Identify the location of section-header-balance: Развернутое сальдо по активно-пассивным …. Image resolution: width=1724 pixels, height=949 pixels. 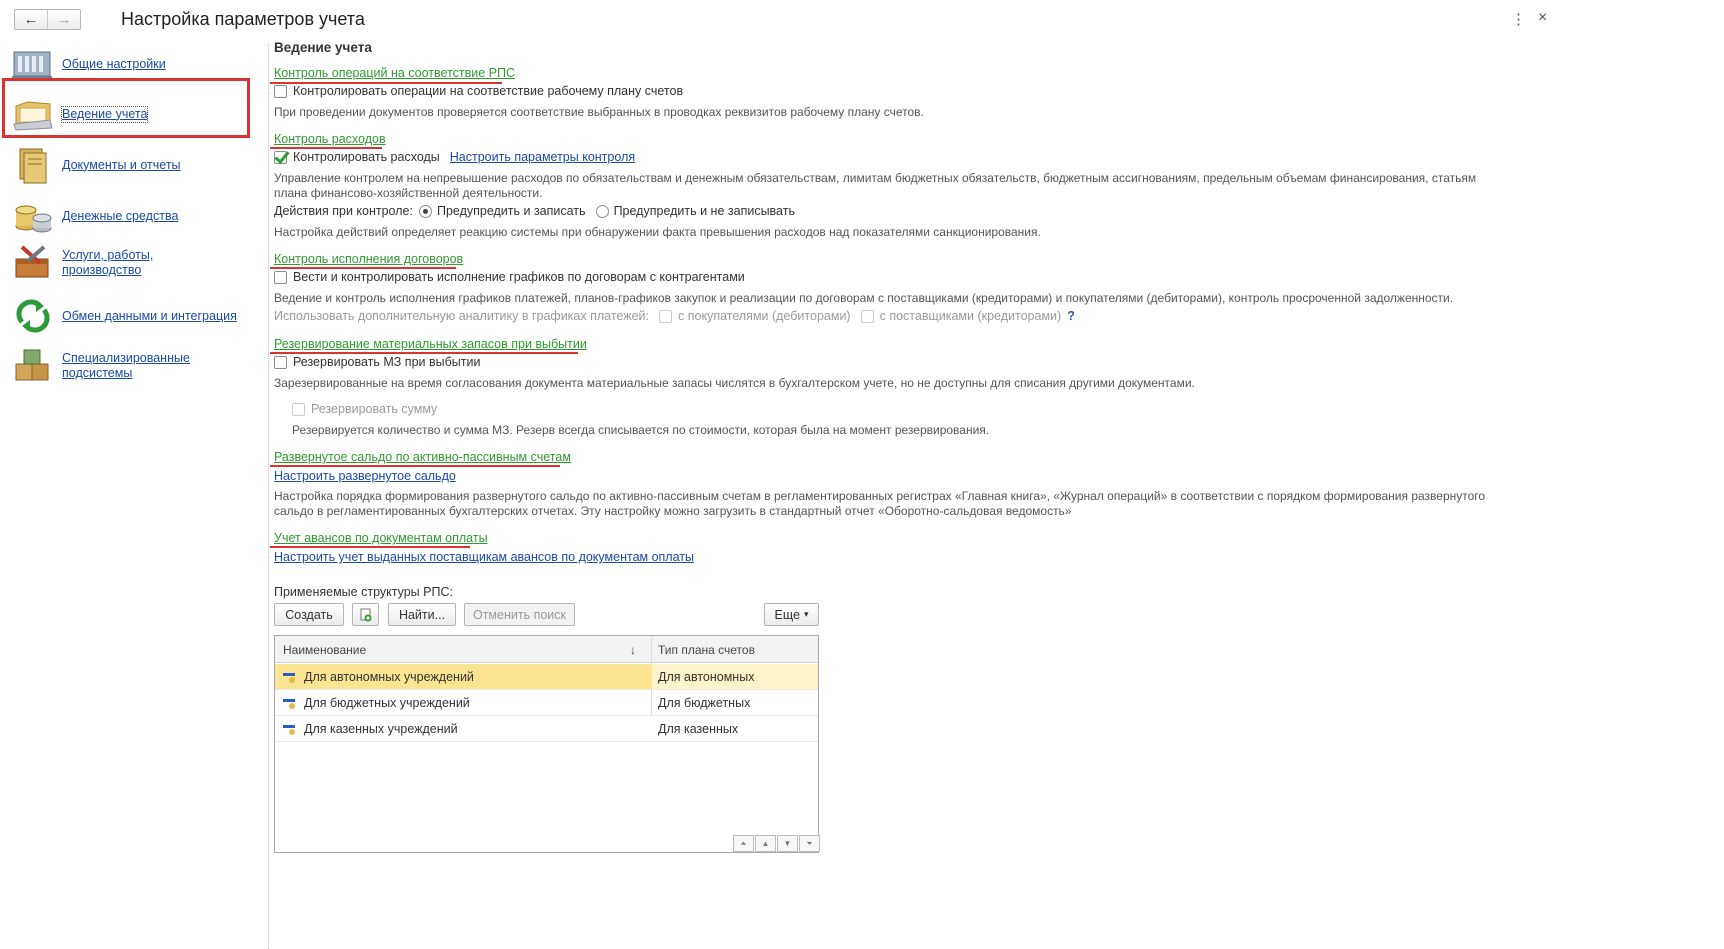
(422, 457).